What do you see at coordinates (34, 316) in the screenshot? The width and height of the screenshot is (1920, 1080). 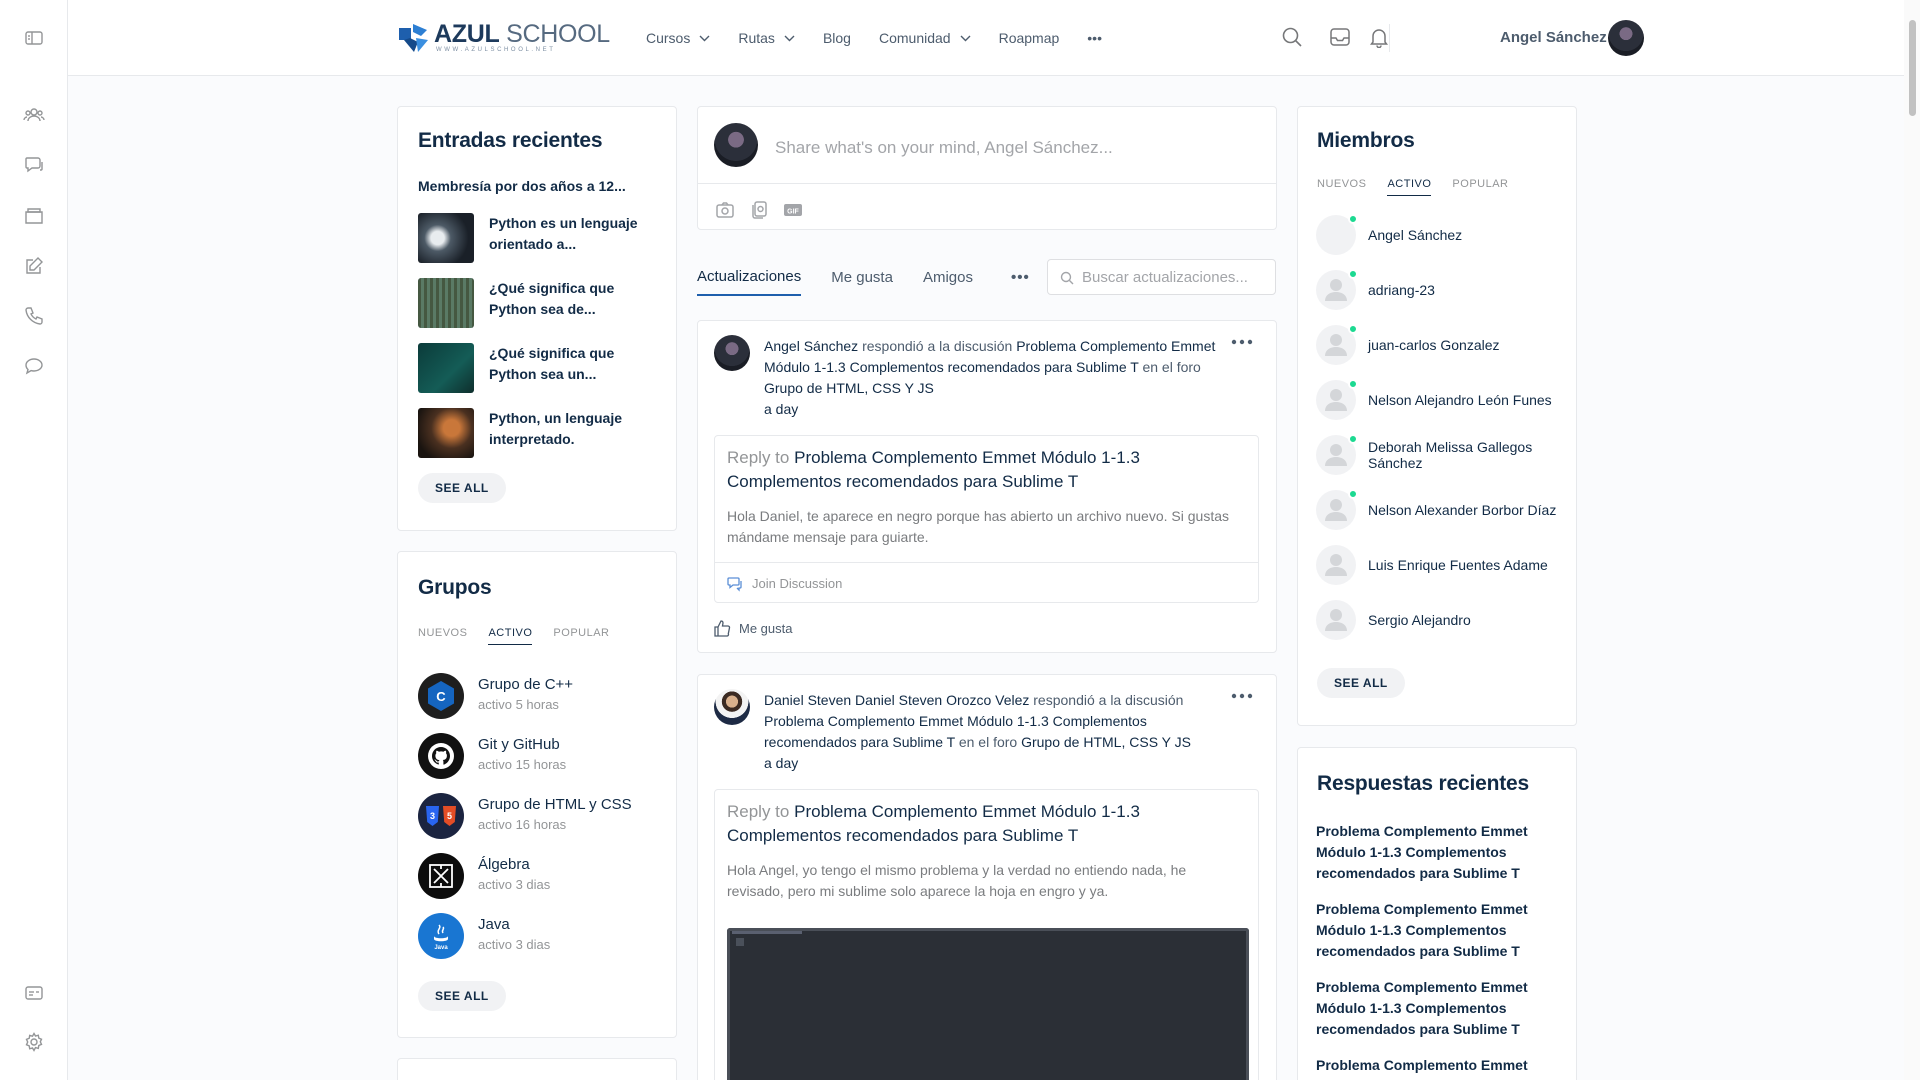 I see `phone-icon` at bounding box center [34, 316].